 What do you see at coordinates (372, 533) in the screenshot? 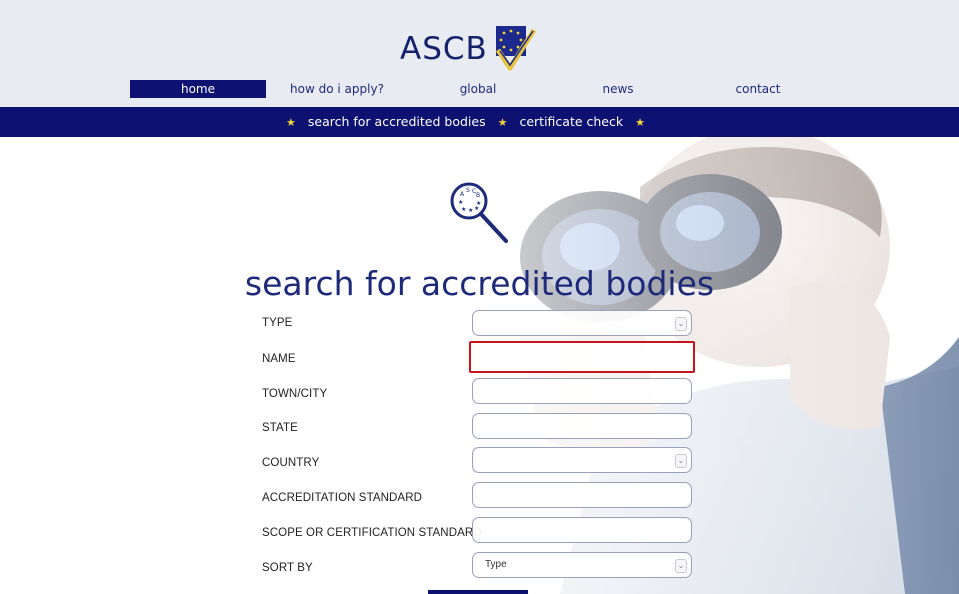
I see `scope-certification-standard-label: SCOPE OR CERTIFICATION STANDARD` at bounding box center [372, 533].